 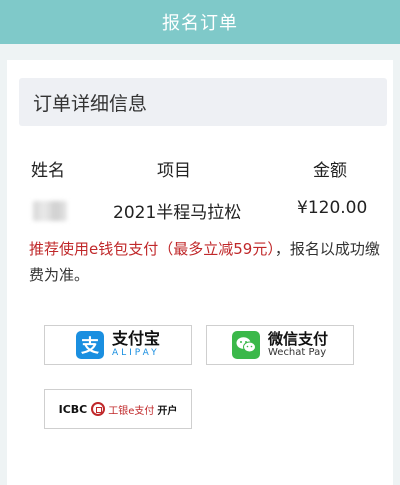 I want to click on wechat-pay-icon, so click(x=245, y=345).